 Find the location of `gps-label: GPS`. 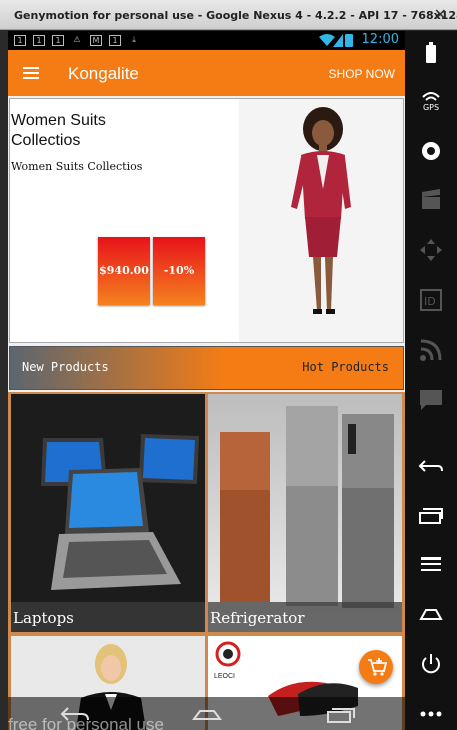

gps-label: GPS is located at coordinates (431, 107).